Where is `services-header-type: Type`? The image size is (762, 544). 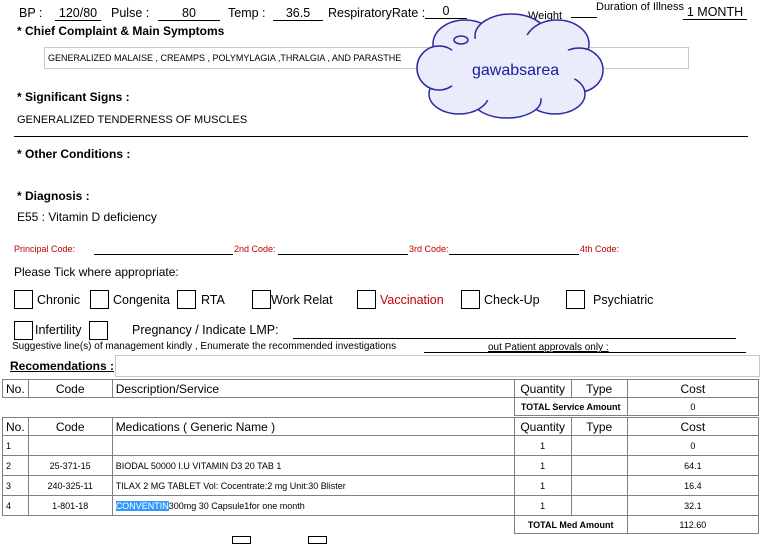 services-header-type: Type is located at coordinates (599, 388).